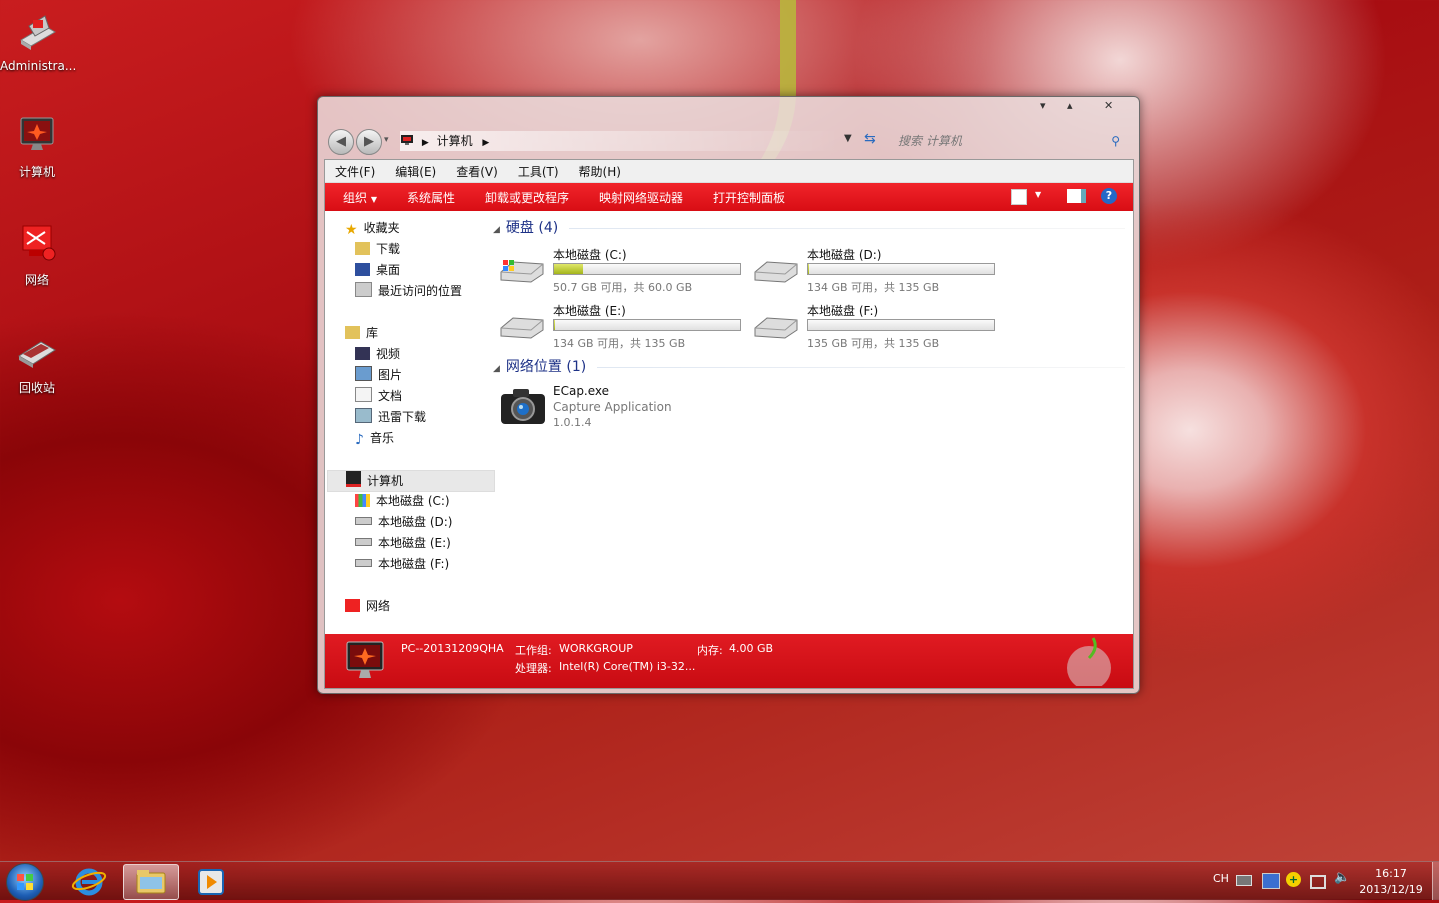  What do you see at coordinates (36, 388) in the screenshot?
I see `desktop-icon-label: 回收站` at bounding box center [36, 388].